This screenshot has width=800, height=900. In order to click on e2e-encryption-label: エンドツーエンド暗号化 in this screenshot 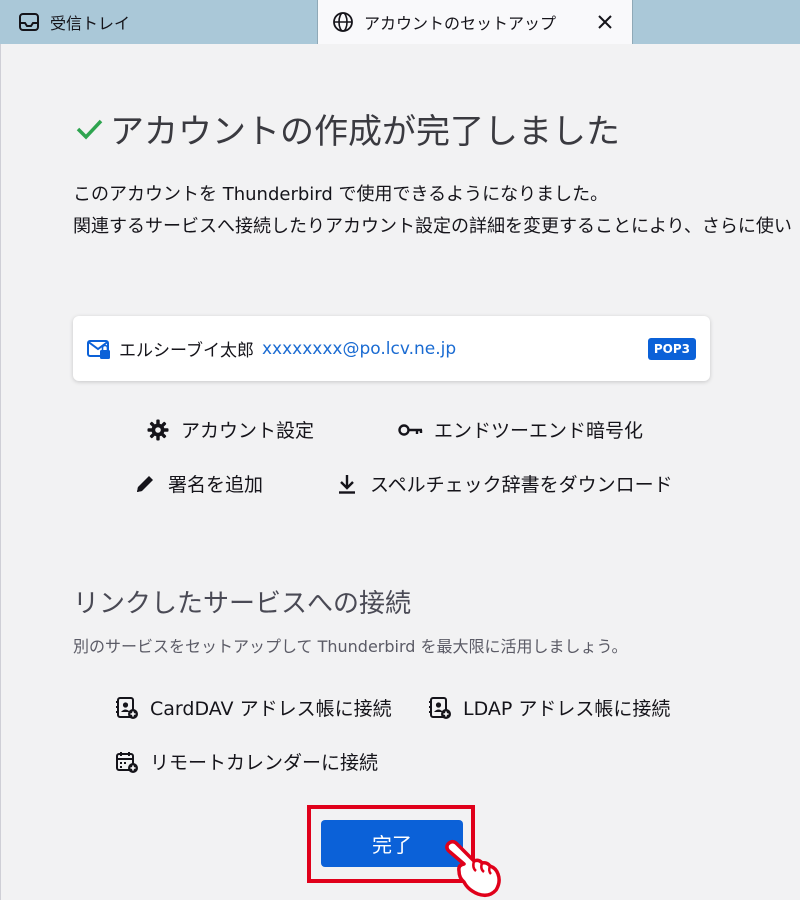, I will do `click(539, 431)`.